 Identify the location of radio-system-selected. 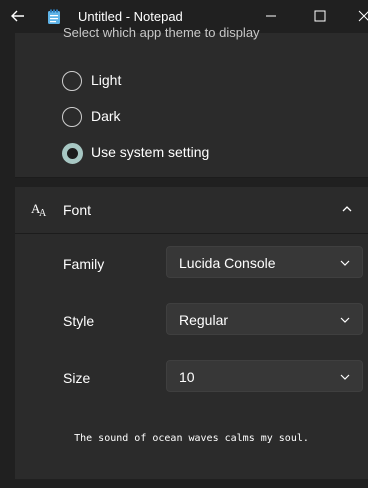
(72, 153).